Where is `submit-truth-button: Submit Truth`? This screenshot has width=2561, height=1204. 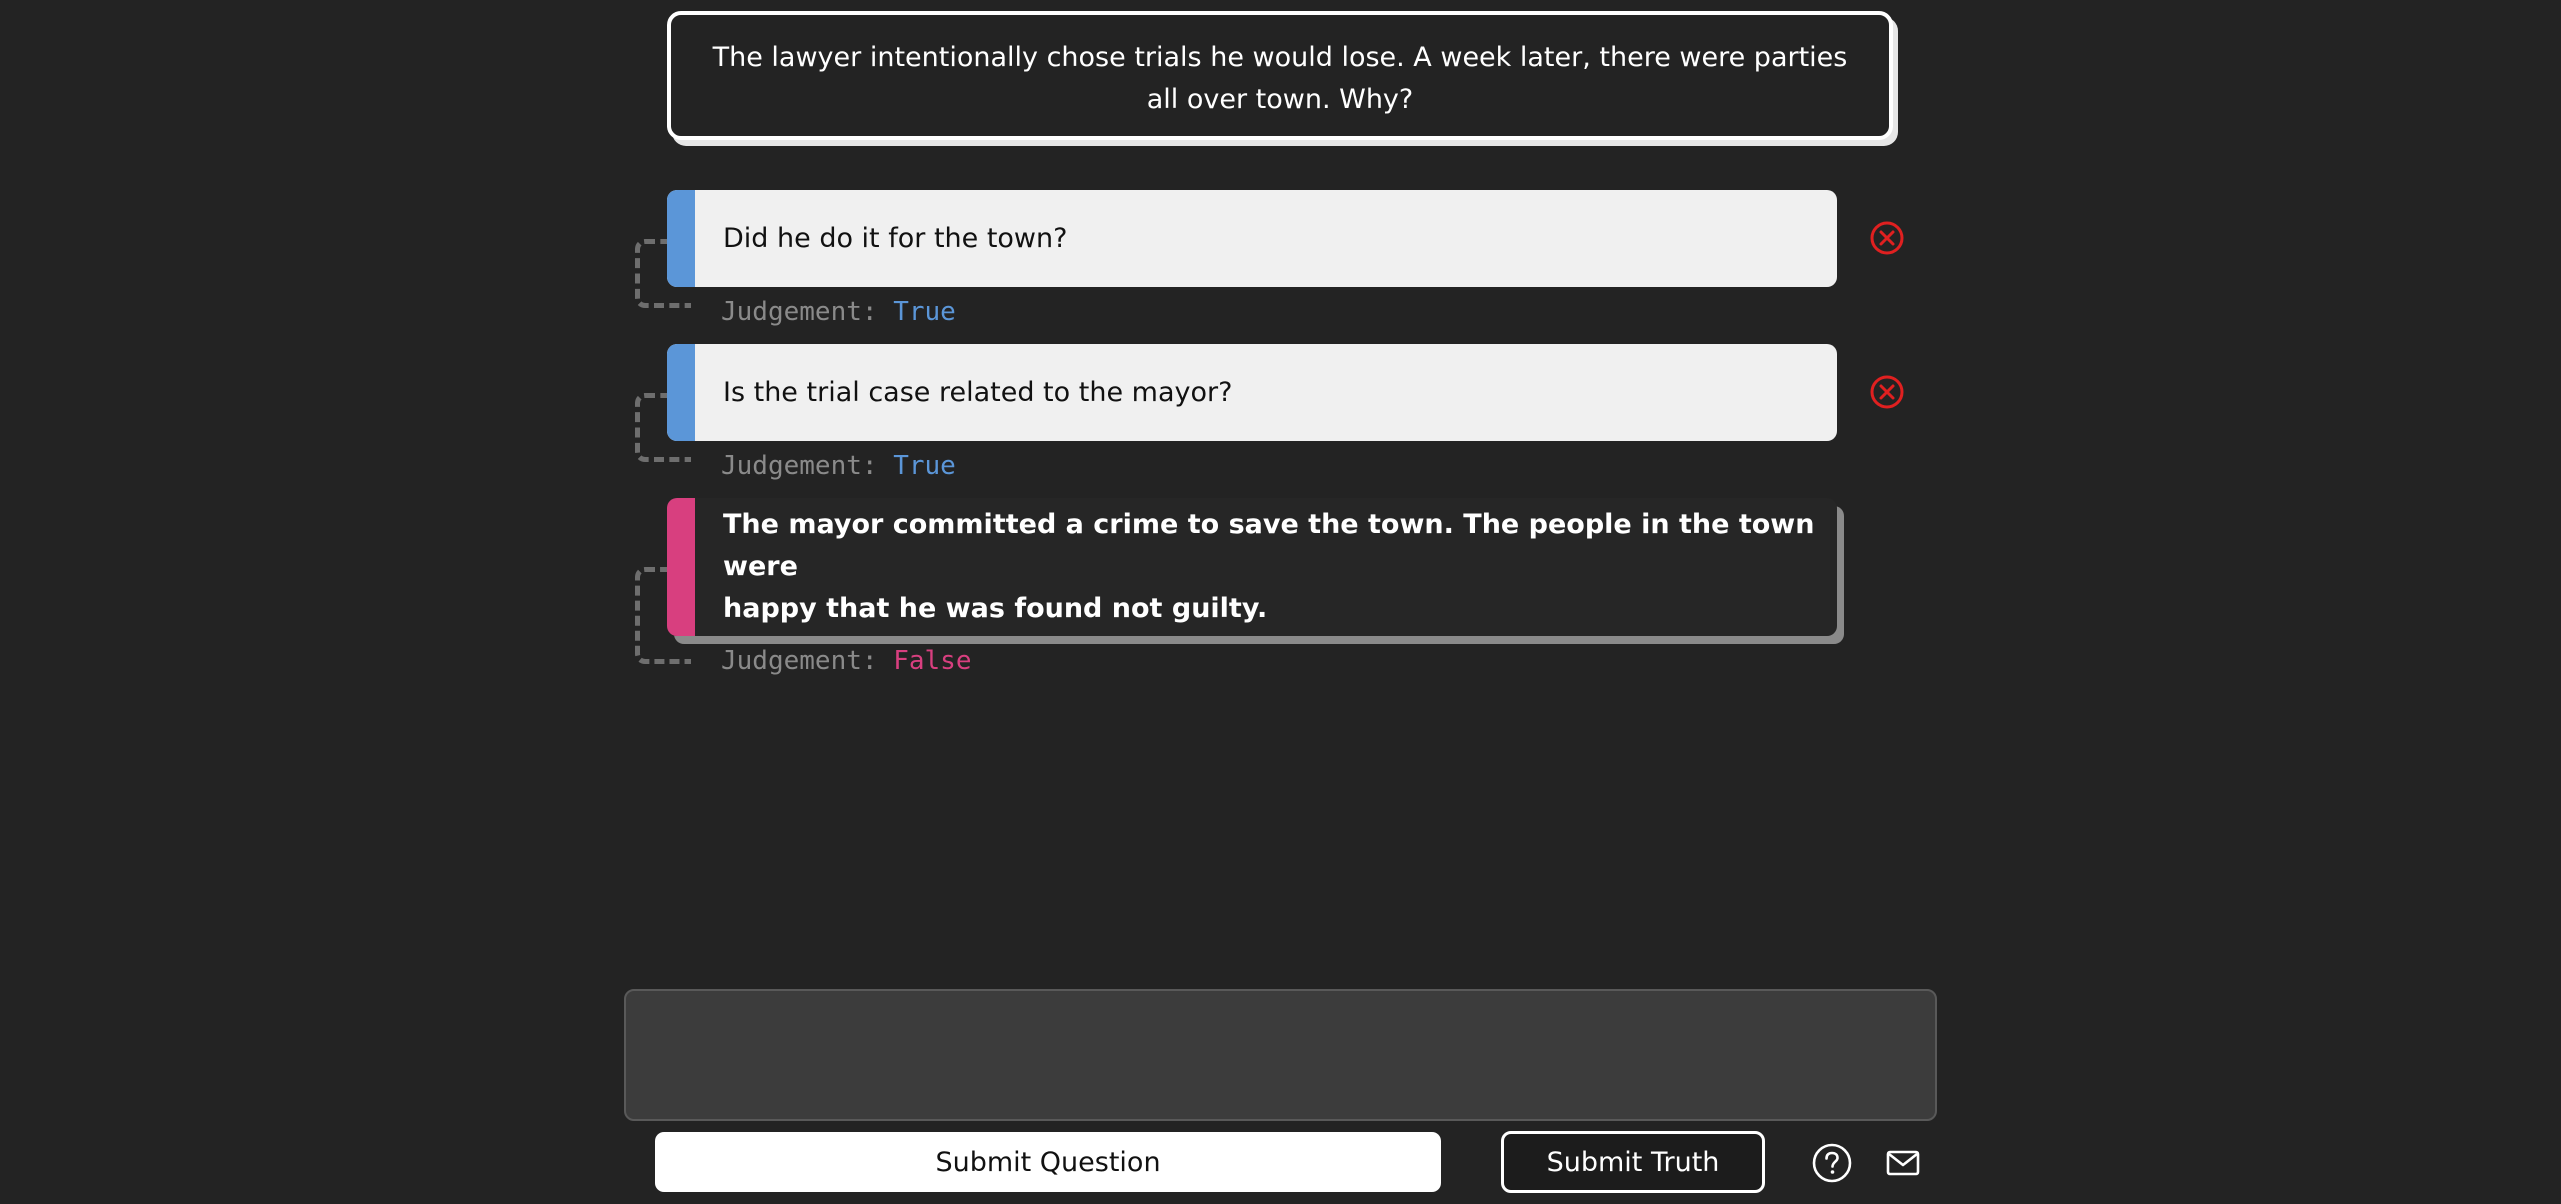
submit-truth-button: Submit Truth is located at coordinates (1633, 1162).